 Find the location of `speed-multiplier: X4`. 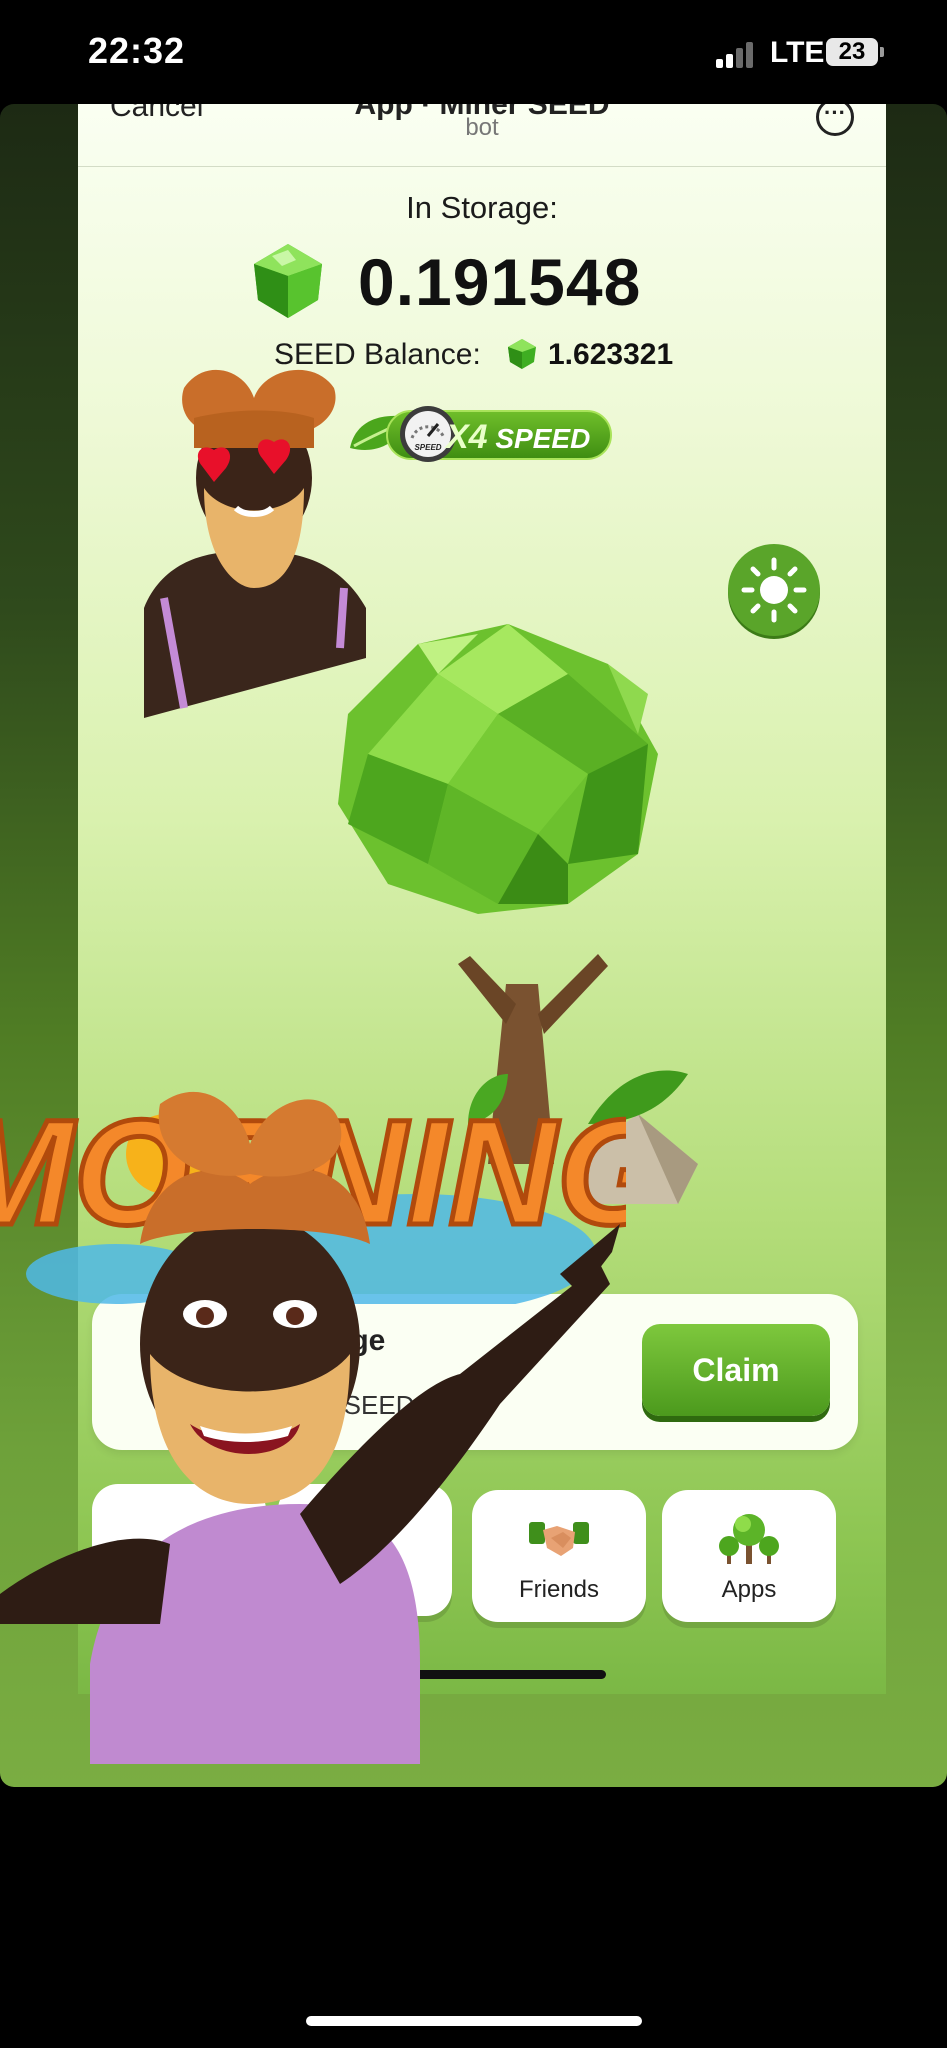

speed-multiplier: X4 is located at coordinates (467, 437).